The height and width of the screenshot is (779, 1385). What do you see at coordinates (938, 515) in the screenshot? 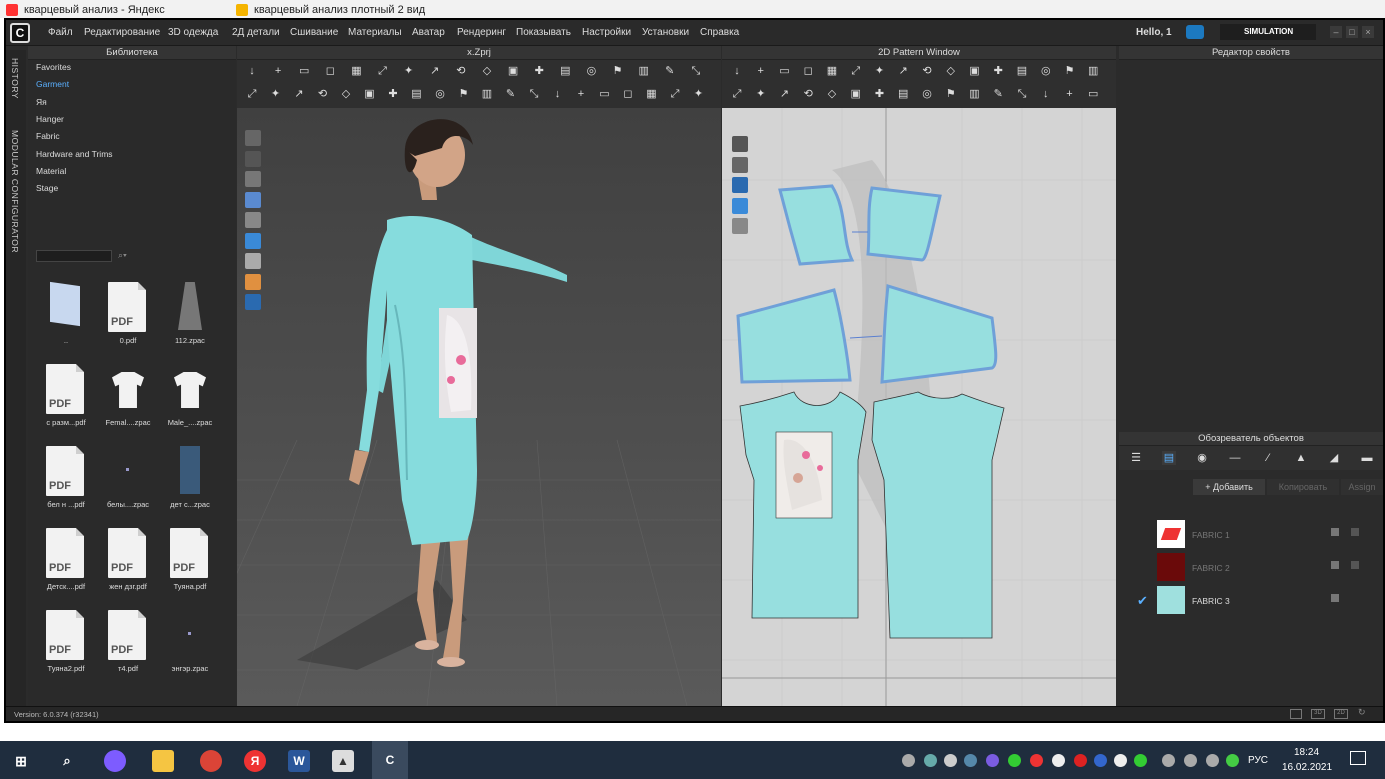
I see `pattern-back` at bounding box center [938, 515].